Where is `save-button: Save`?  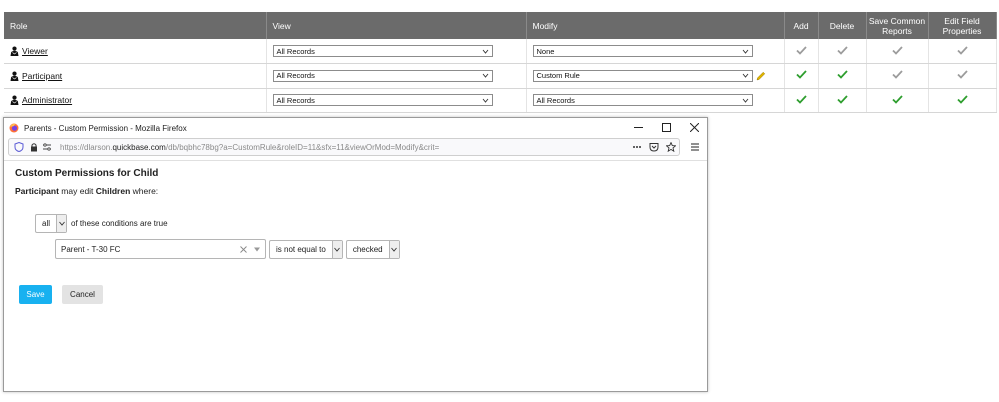 save-button: Save is located at coordinates (35, 294).